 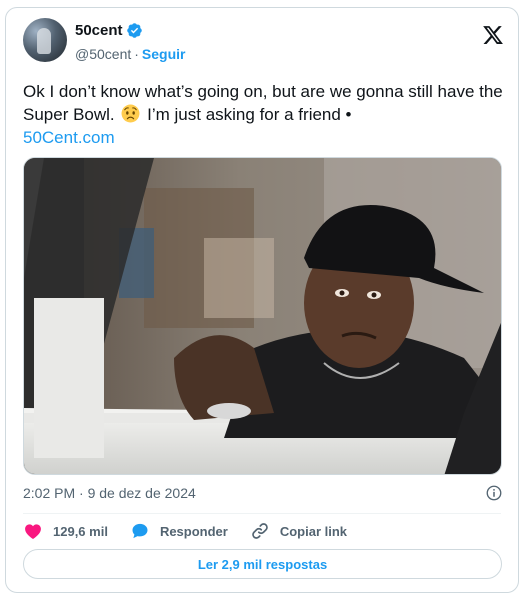 I want to click on worried-face-emoji, so click(x=130, y=113).